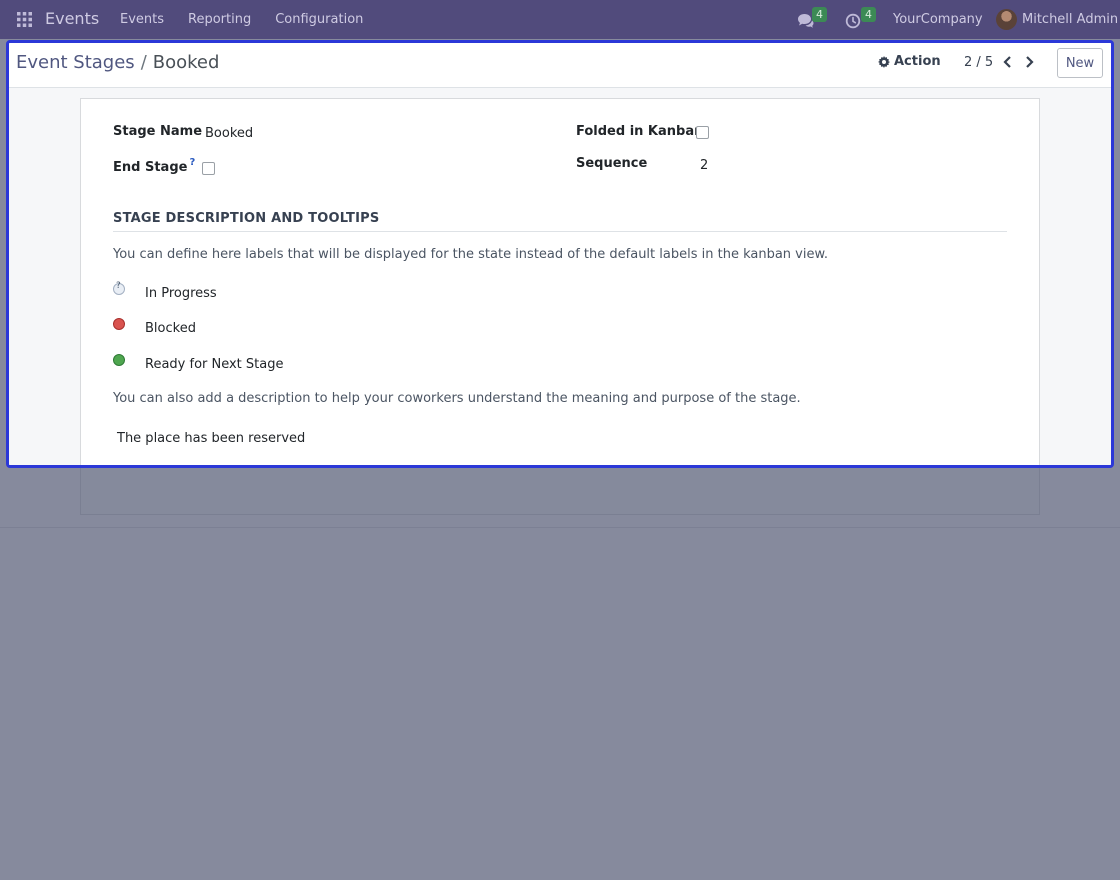  I want to click on in-progress-label-field: In Progress, so click(181, 293).